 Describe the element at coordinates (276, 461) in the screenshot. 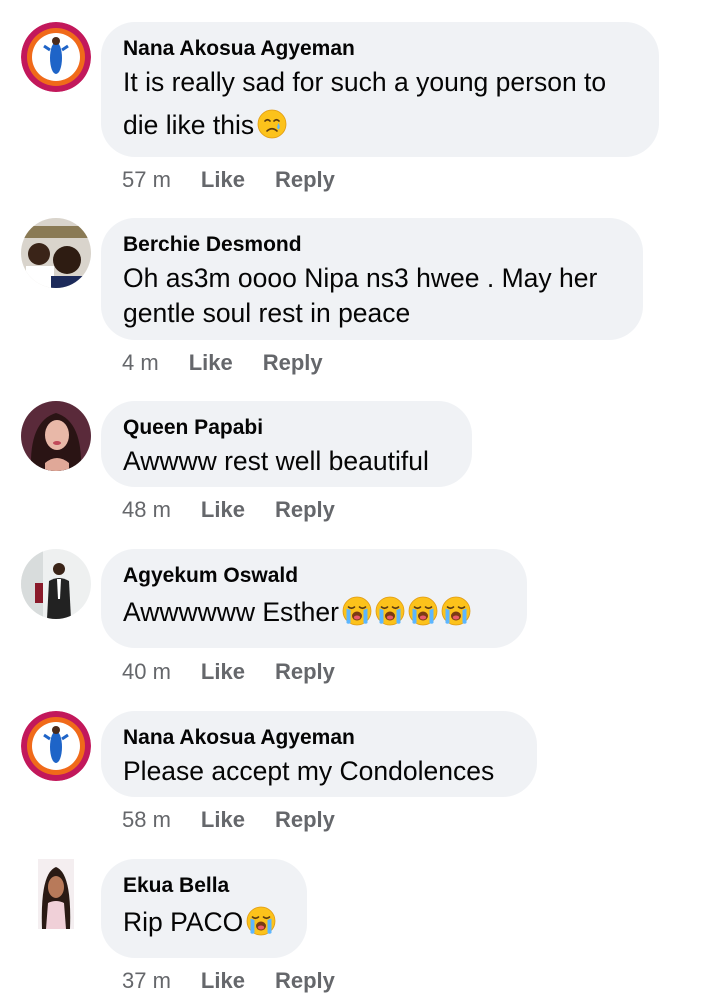

I see `comment-text: Awwww rest well beautiful` at that location.